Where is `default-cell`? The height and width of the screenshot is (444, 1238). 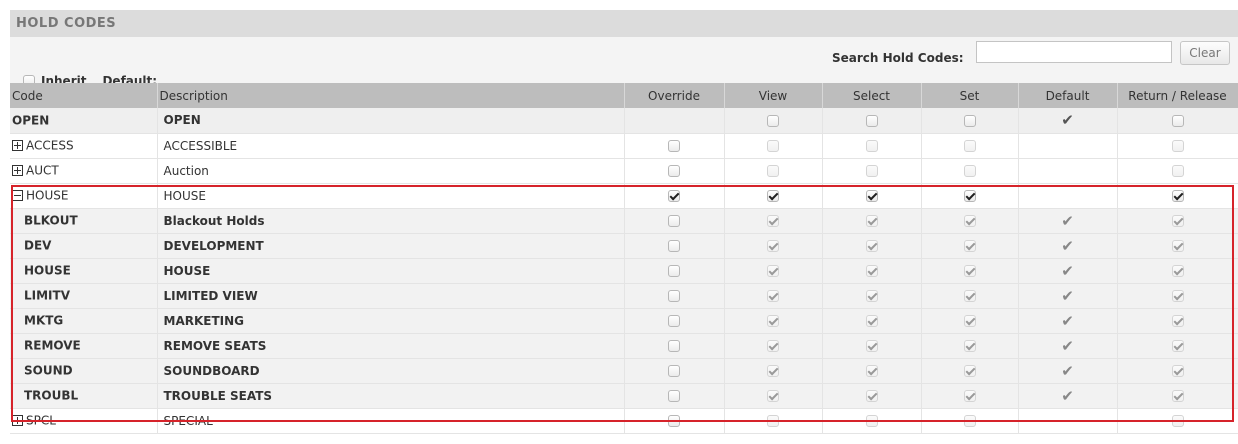 default-cell is located at coordinates (1068, 421).